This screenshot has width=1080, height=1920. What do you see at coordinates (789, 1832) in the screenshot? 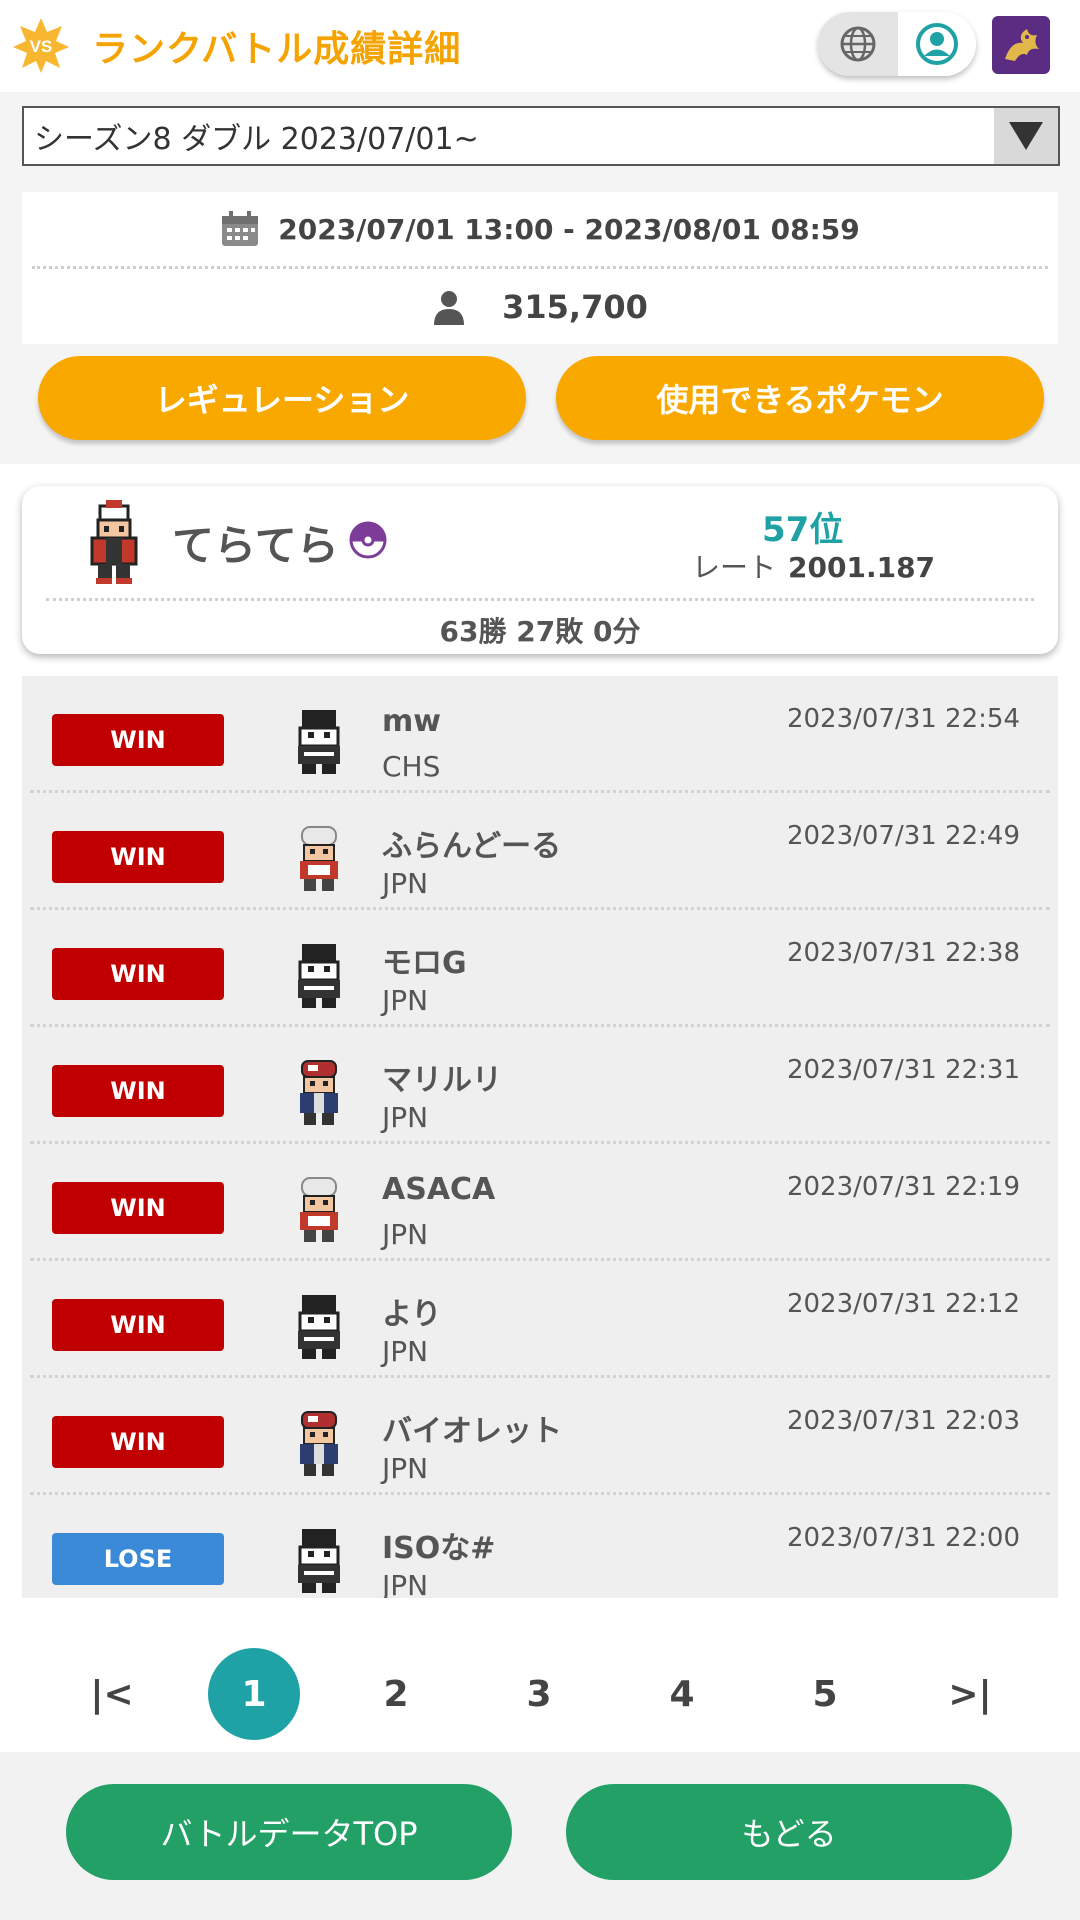
I see `back-button: もどる` at bounding box center [789, 1832].